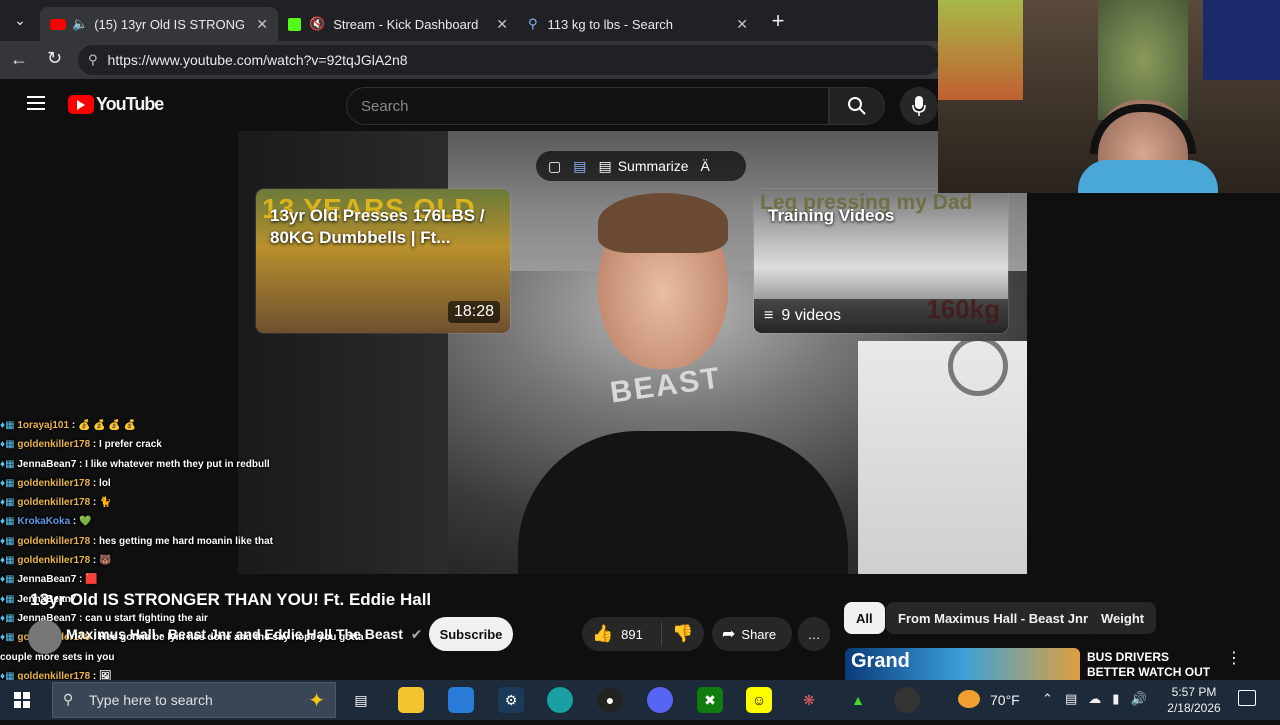 This screenshot has width=1280, height=725. Describe the element at coordinates (1094, 699) in the screenshot. I see `cloud-icon: ☁` at that location.